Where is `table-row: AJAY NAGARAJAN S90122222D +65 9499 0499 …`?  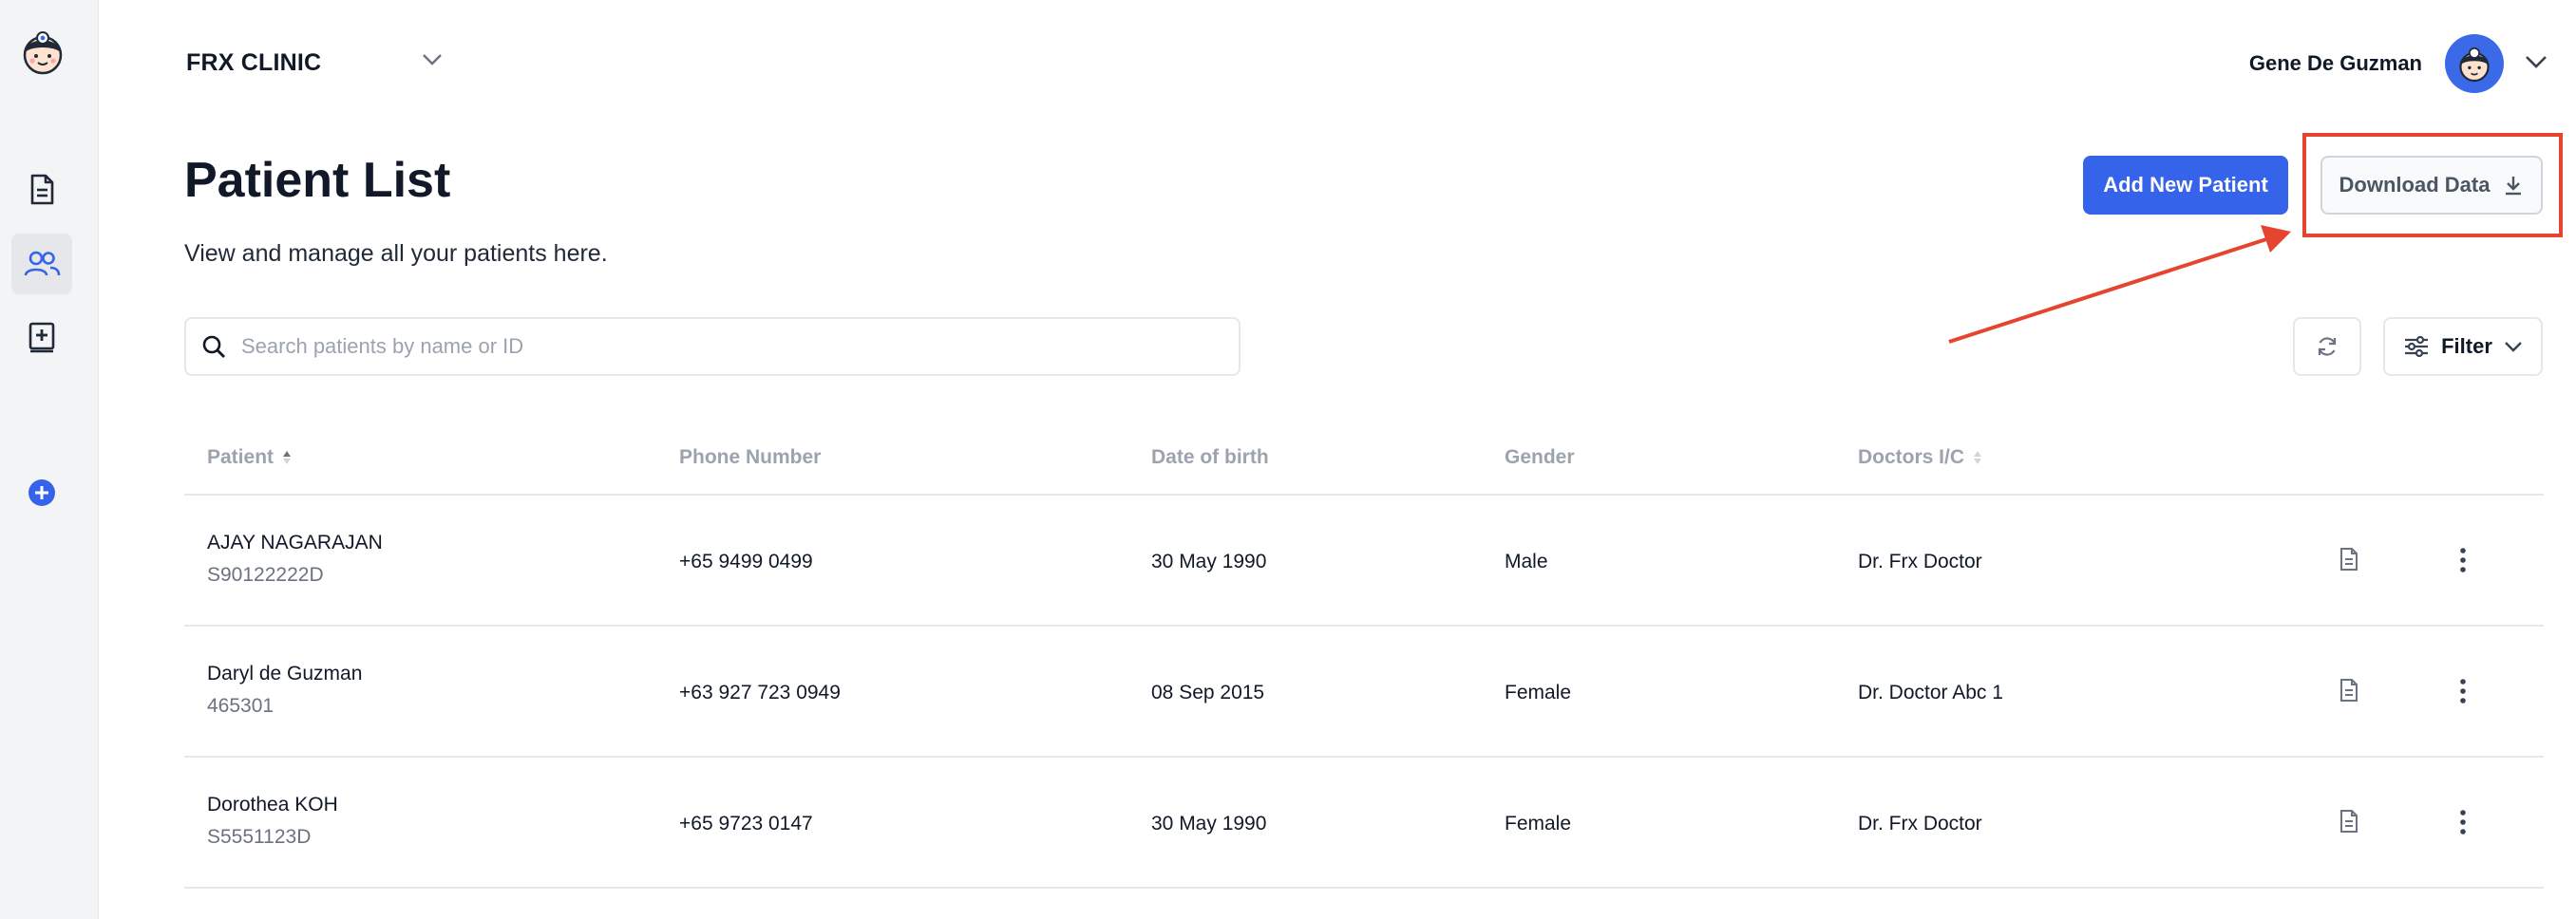
table-row: AJAY NAGARAJAN S90122222D +65 9499 0499 … is located at coordinates (1364, 561).